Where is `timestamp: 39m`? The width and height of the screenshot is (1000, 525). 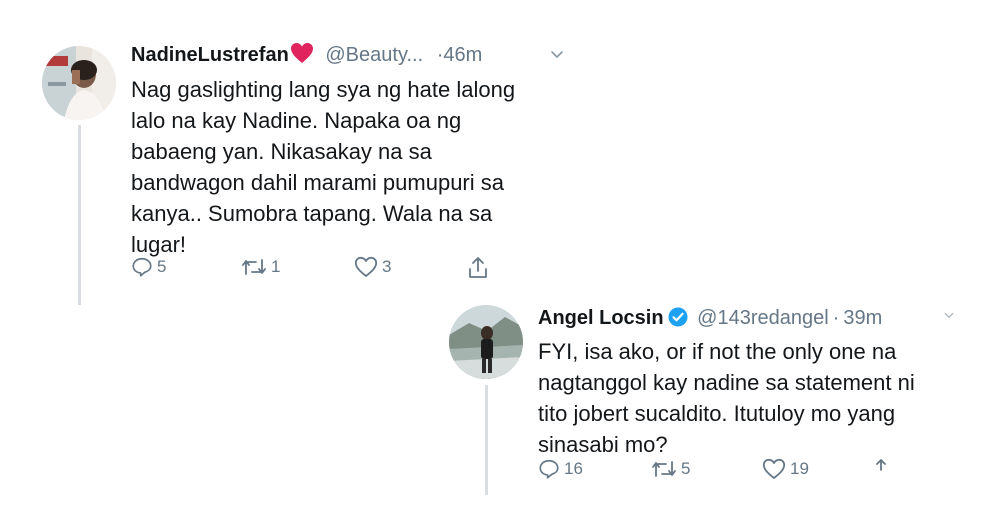 timestamp: 39m is located at coordinates (862, 318).